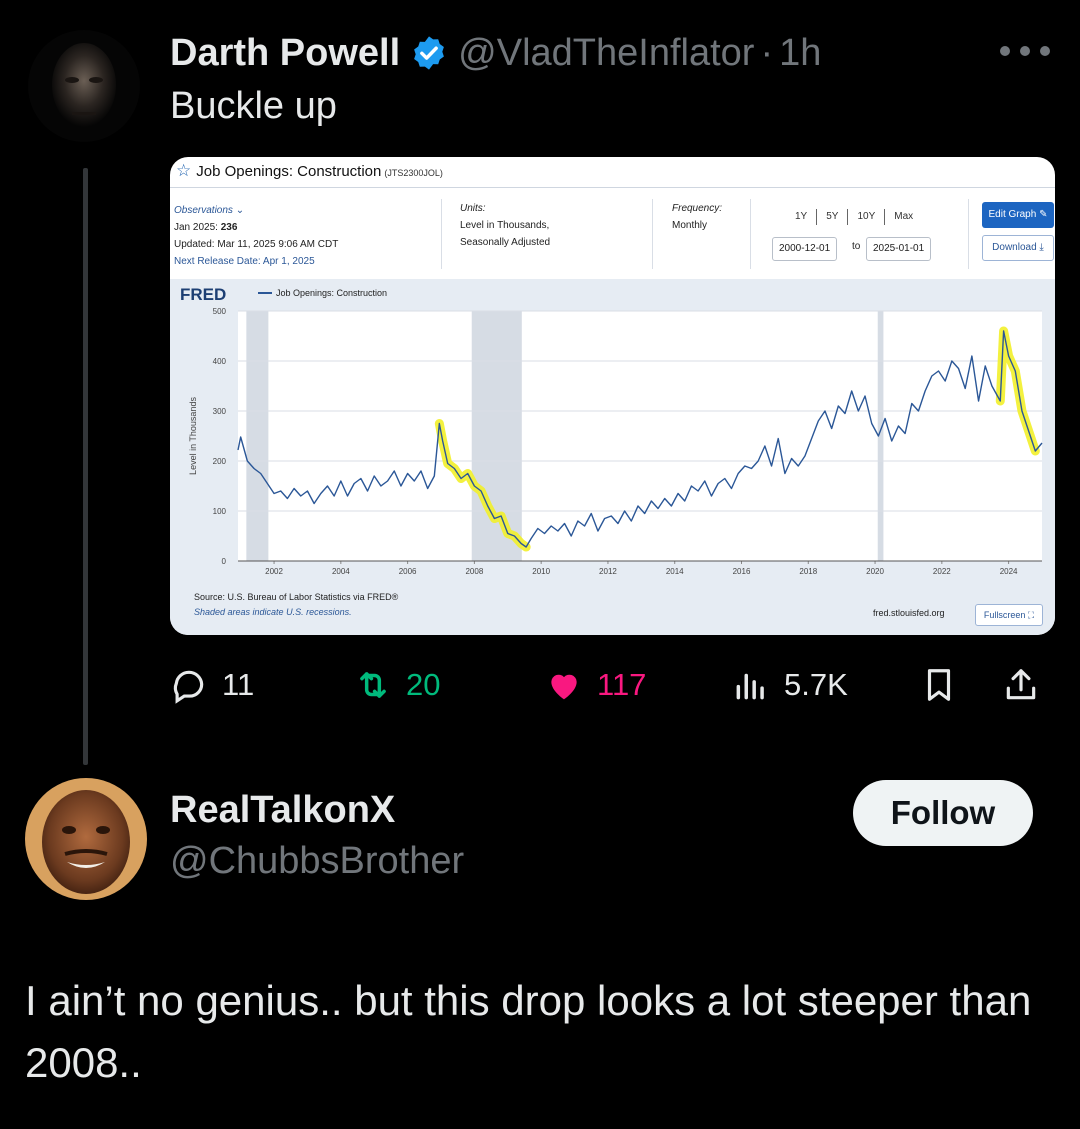 Image resolution: width=1080 pixels, height=1129 pixels. What do you see at coordinates (608, 571) in the screenshot?
I see `x-tick-label: 2012` at bounding box center [608, 571].